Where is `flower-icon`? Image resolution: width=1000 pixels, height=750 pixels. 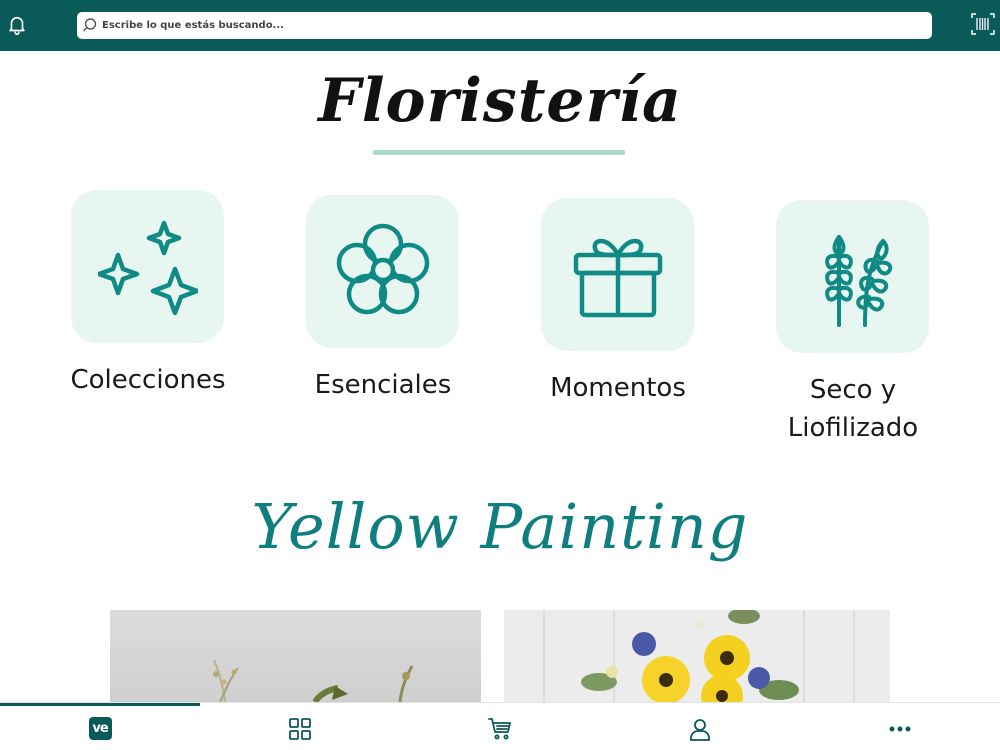 flower-icon is located at coordinates (382, 268).